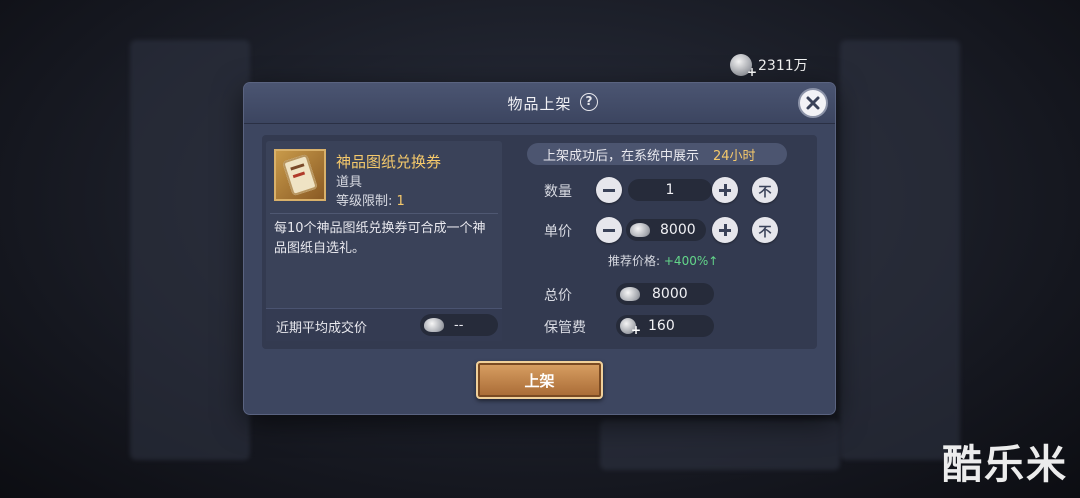 The height and width of the screenshot is (498, 1080). What do you see at coordinates (565, 328) in the screenshot?
I see `storage-fee-label: 保管费` at bounding box center [565, 328].